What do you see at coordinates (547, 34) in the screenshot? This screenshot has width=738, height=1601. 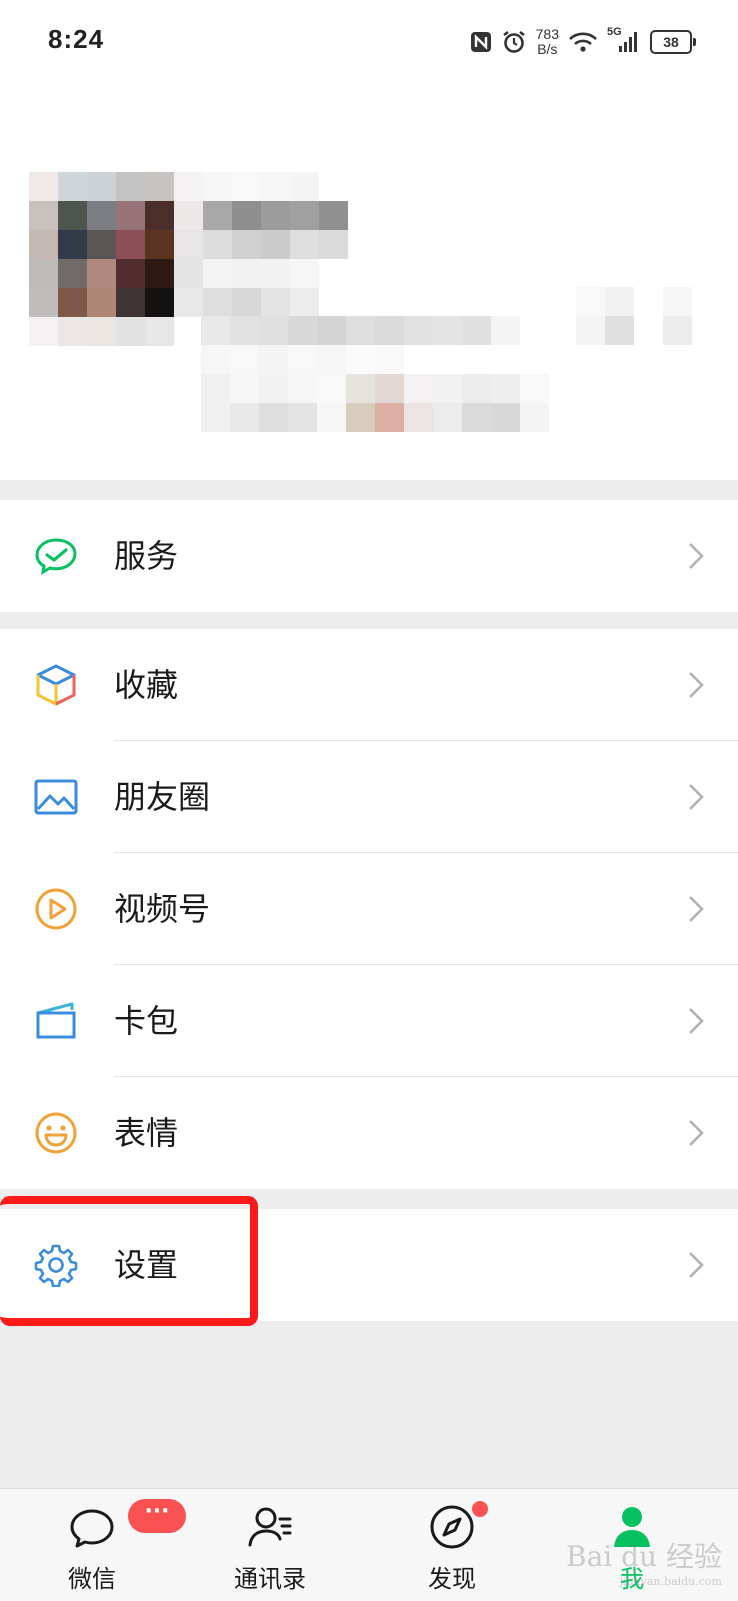 I see `net-speed-value: 783` at bounding box center [547, 34].